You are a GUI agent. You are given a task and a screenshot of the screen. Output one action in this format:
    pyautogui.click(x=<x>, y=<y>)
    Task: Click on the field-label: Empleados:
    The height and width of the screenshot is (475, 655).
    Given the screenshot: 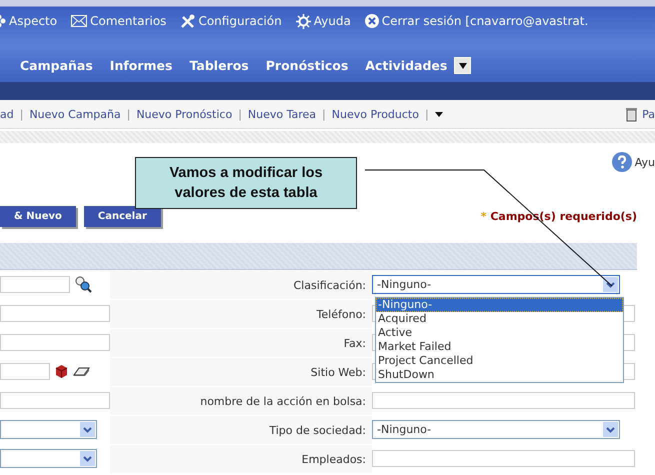 What is the action you would take?
    pyautogui.click(x=241, y=458)
    